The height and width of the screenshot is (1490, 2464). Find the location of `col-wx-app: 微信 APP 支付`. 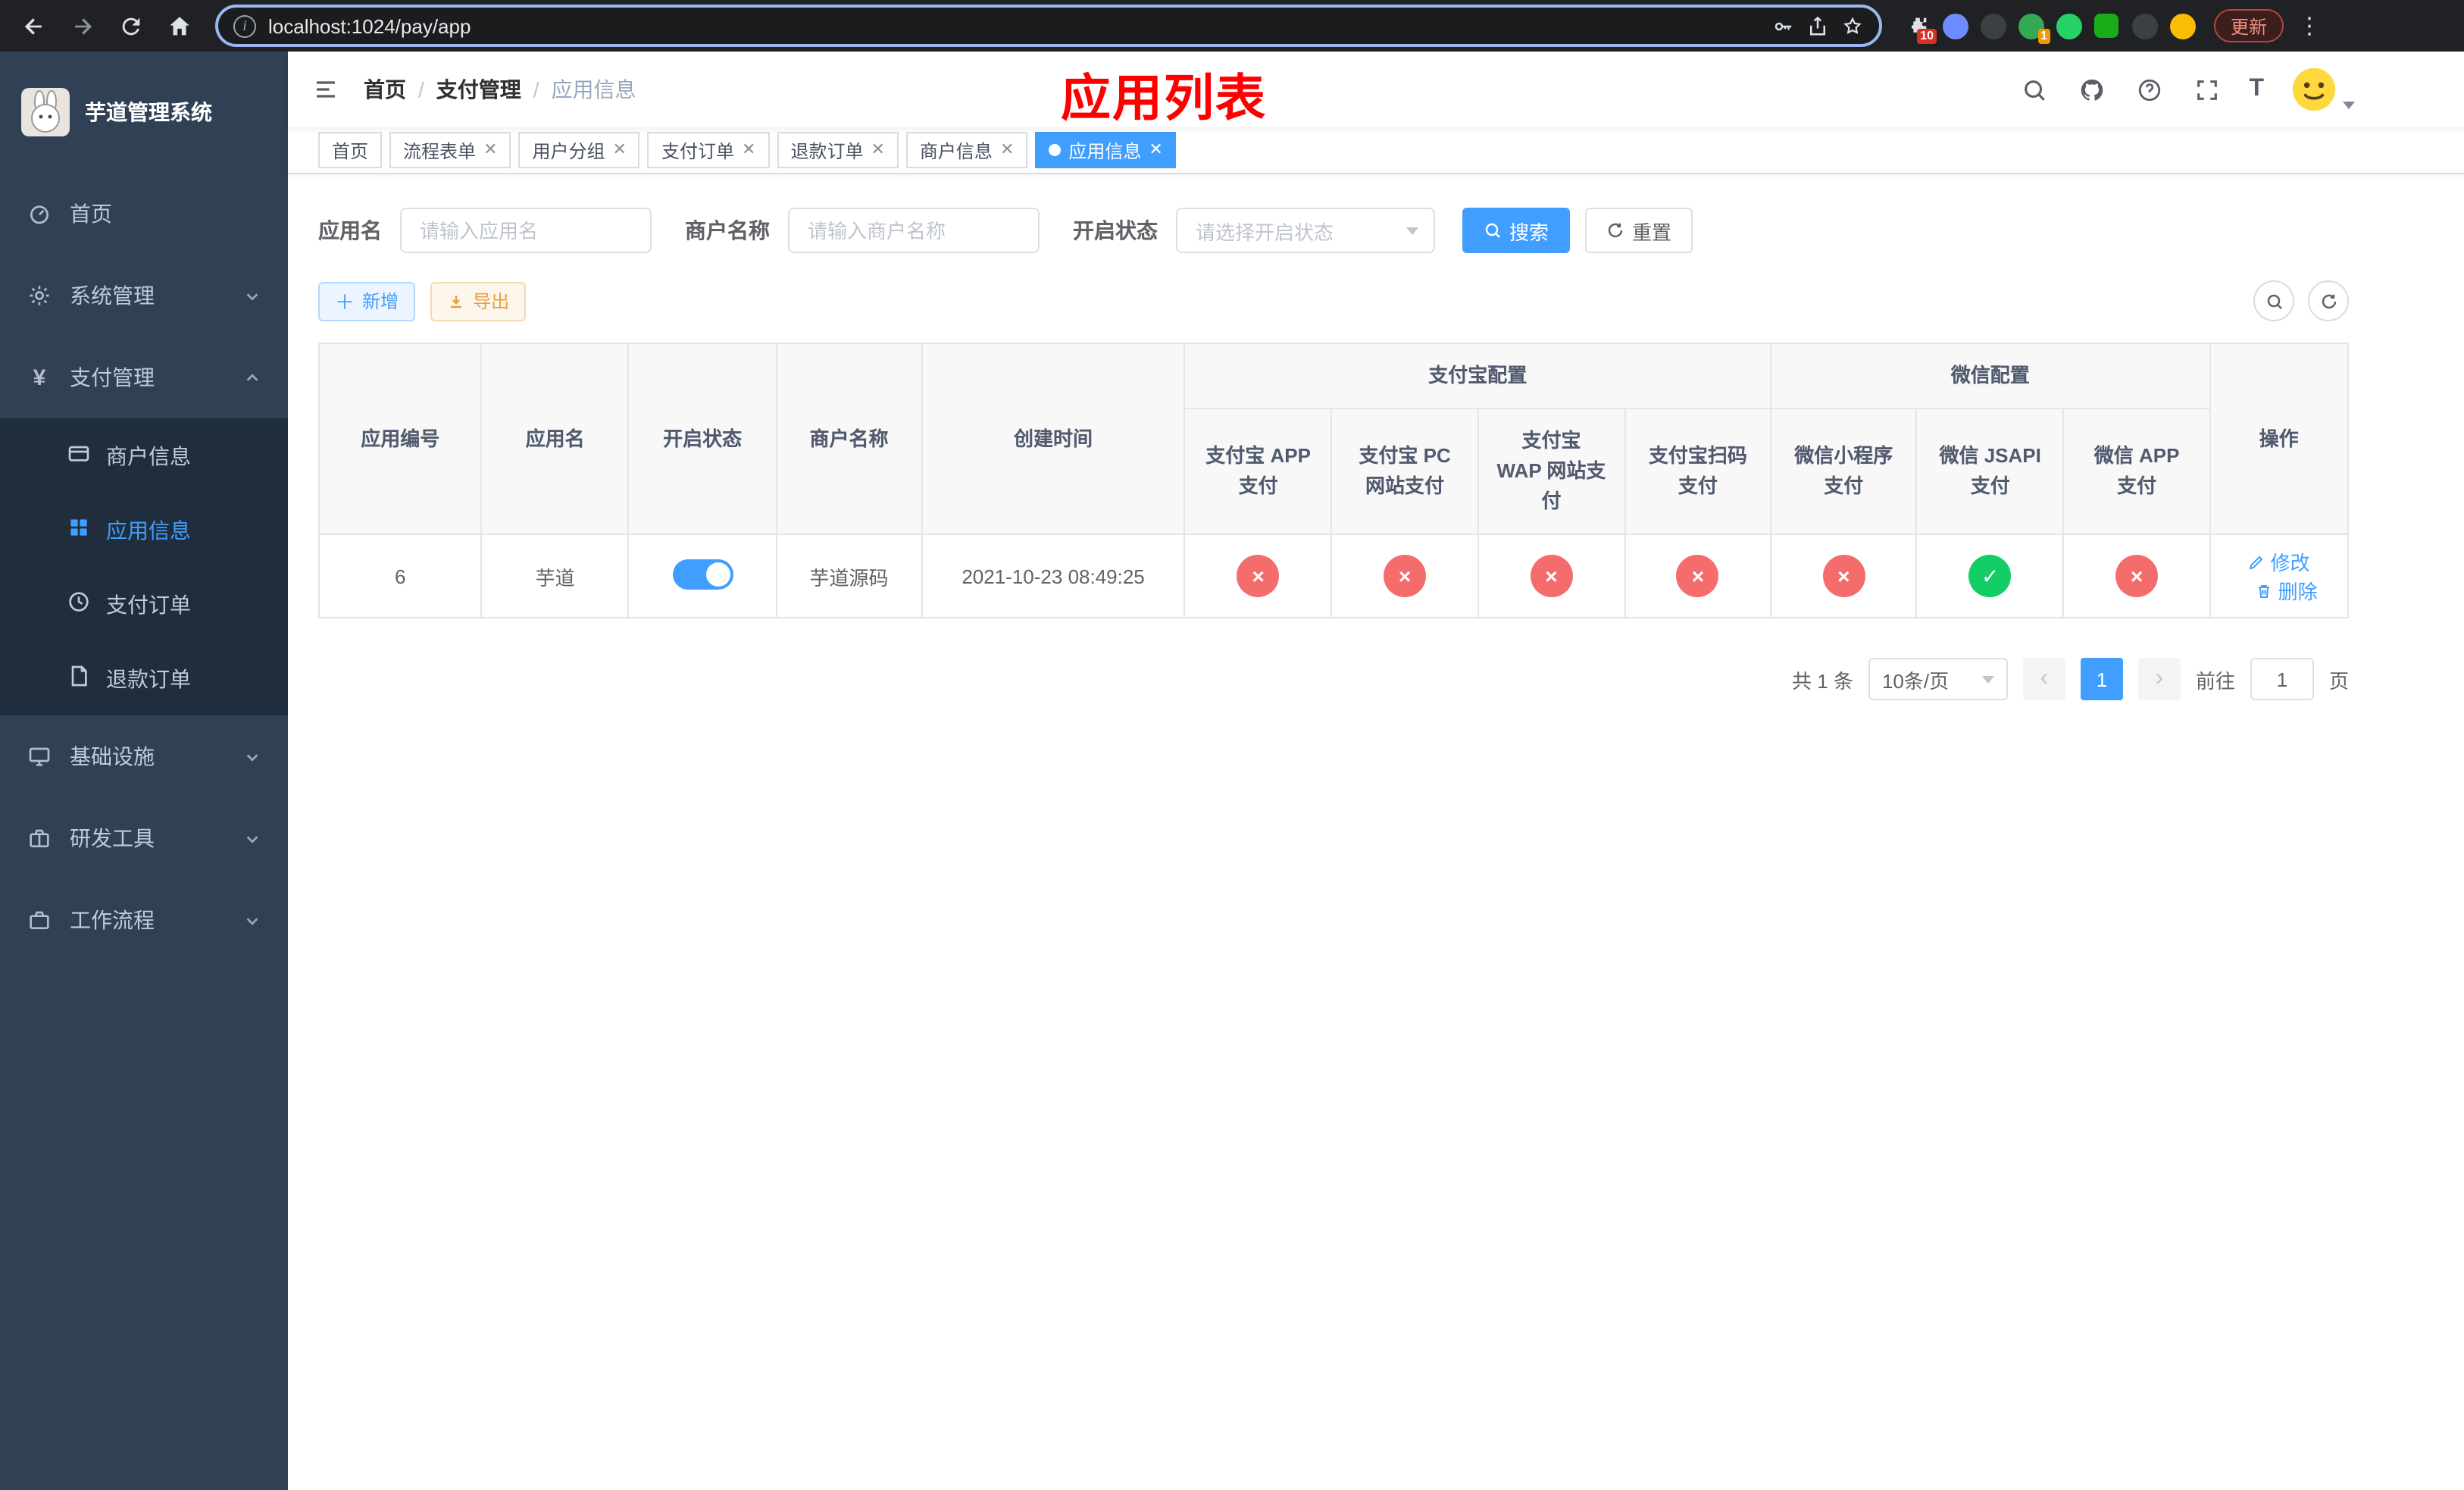

col-wx-app: 微信 APP 支付 is located at coordinates (2136, 471).